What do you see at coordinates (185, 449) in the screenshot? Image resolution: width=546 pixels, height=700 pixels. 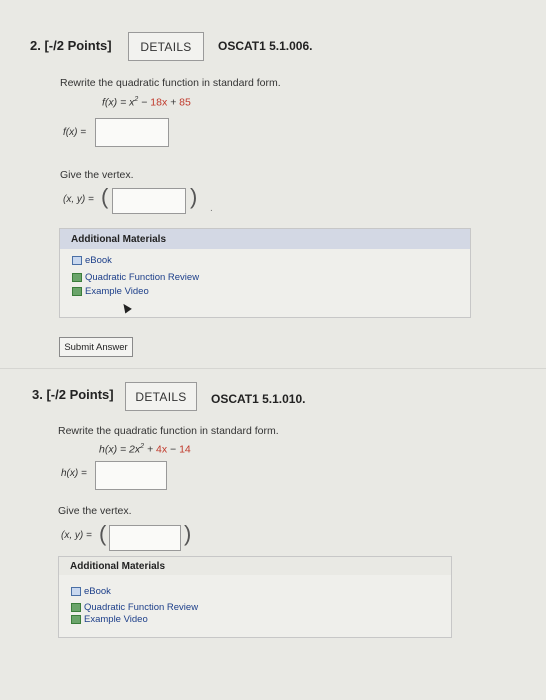 I see `constant-c: 14` at bounding box center [185, 449].